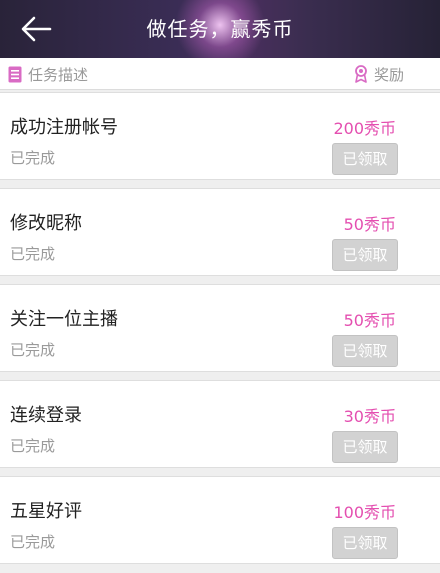 The width and height of the screenshot is (440, 573). Describe the element at coordinates (388, 74) in the screenshot. I see `reward-label: 奖励` at that location.